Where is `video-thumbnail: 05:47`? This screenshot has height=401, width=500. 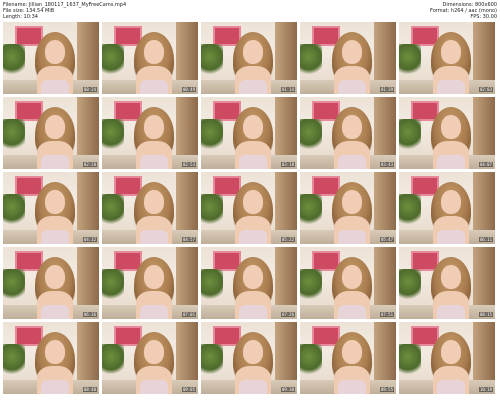 video-thumbnail: 05:47 is located at coordinates (348, 208).